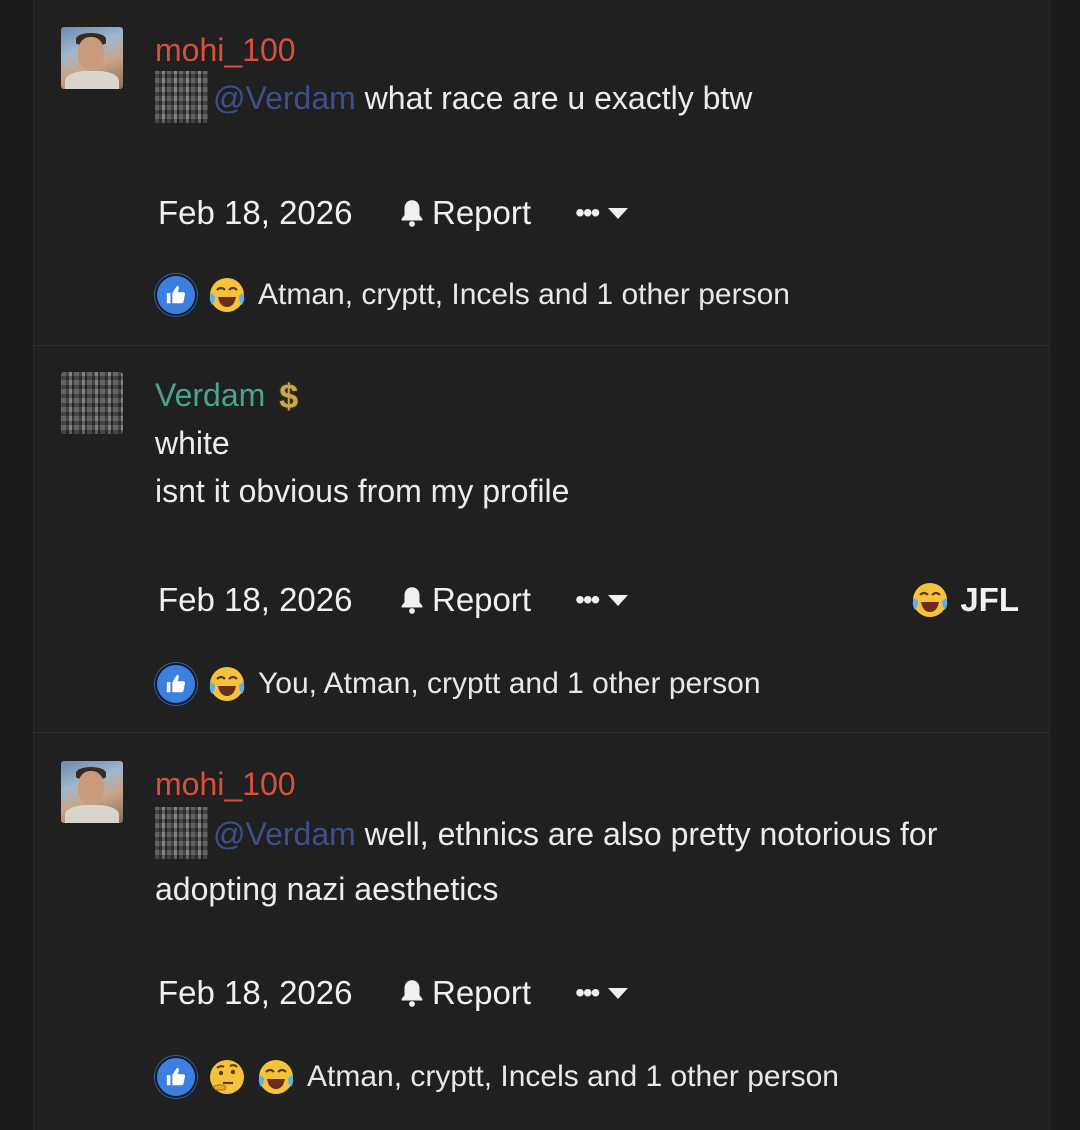  I want to click on post-message: white isnt it obvious from my profile, so click(590, 467).